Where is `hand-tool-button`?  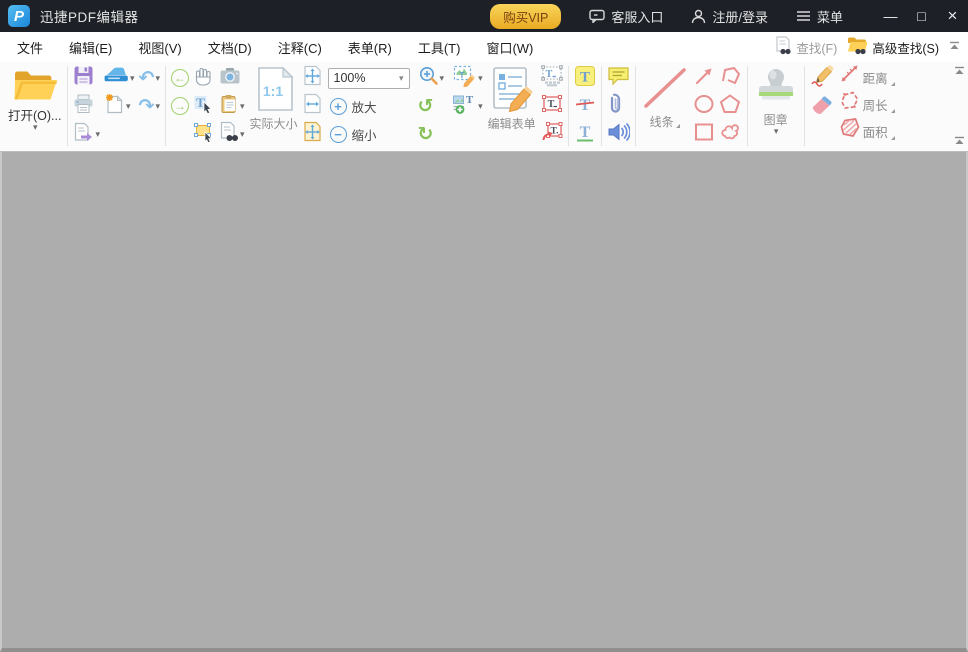
hand-tool-button is located at coordinates (204, 78).